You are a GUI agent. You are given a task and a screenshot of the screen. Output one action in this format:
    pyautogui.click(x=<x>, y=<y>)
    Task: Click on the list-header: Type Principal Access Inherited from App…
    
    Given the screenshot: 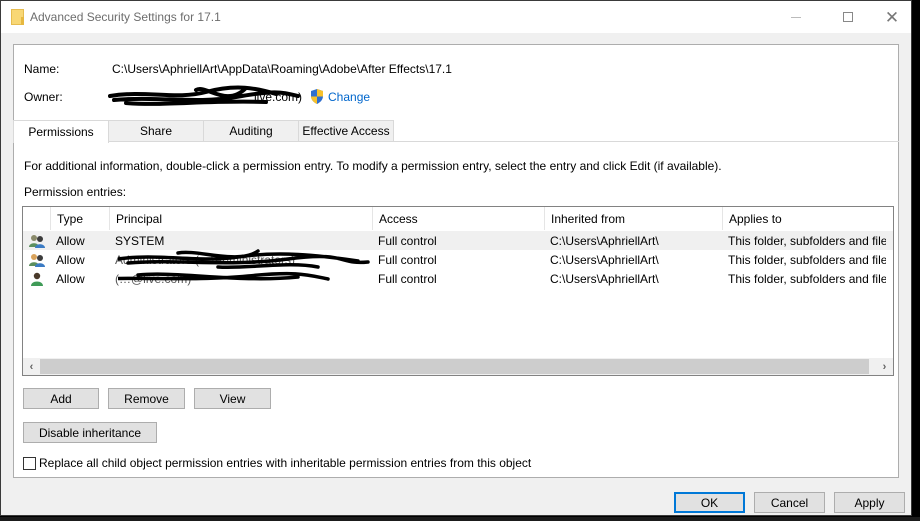 What is the action you would take?
    pyautogui.click(x=458, y=218)
    